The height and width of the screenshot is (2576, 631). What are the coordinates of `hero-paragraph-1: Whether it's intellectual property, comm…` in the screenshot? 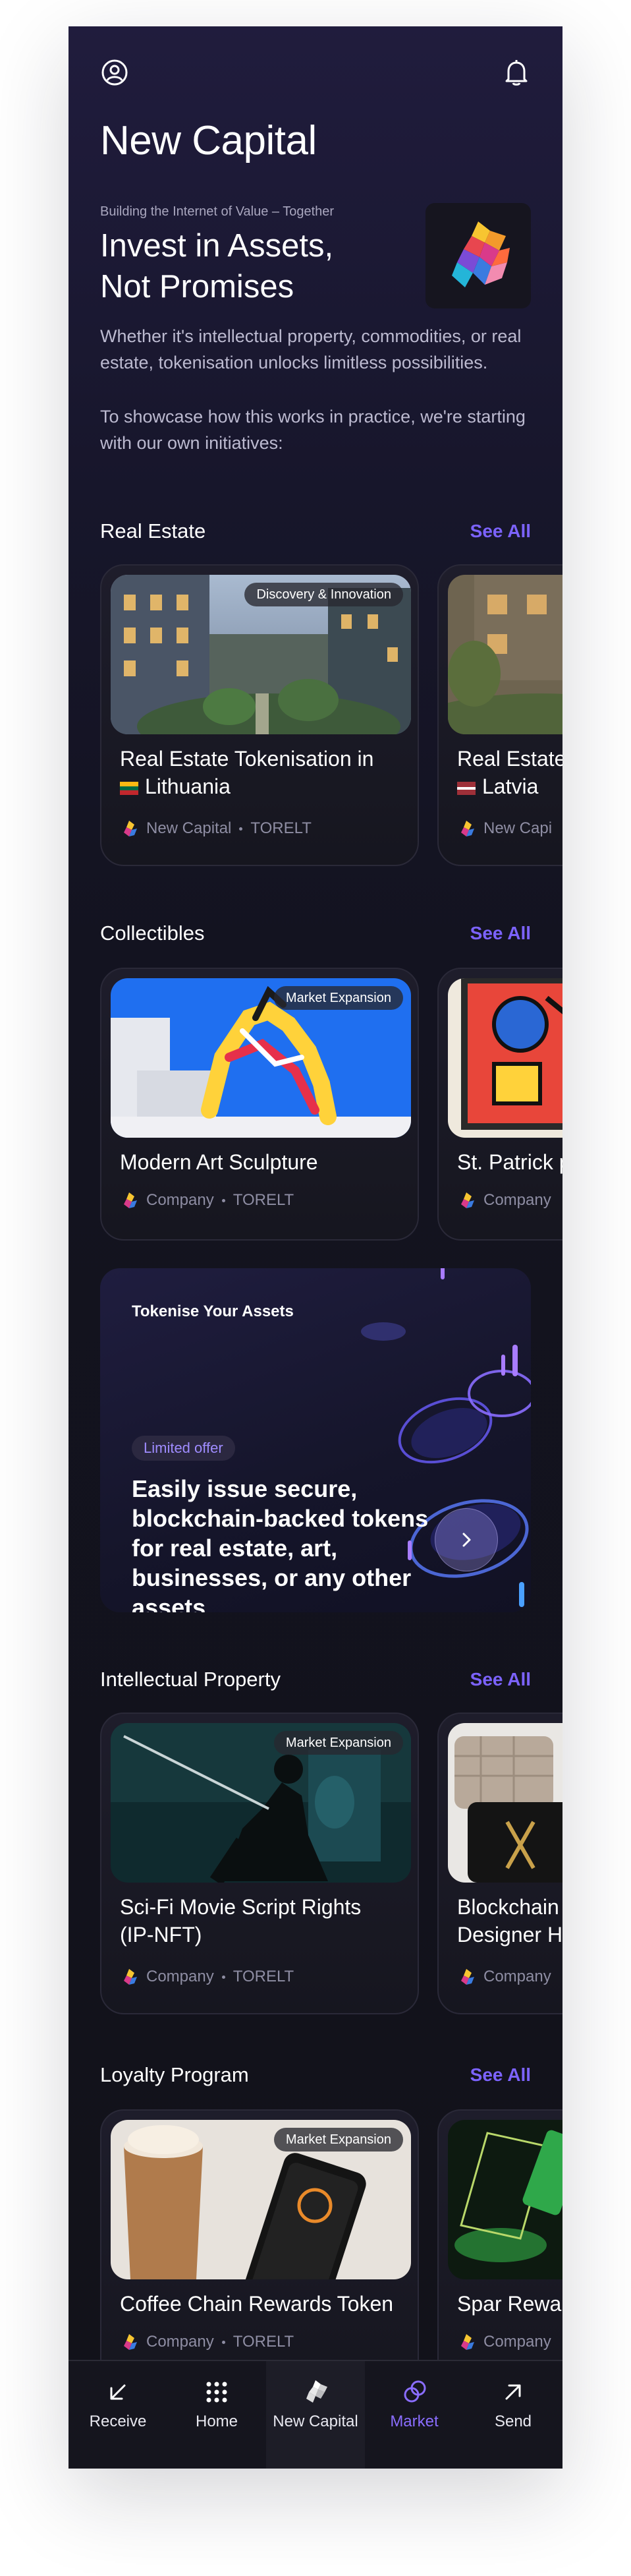 It's located at (311, 349).